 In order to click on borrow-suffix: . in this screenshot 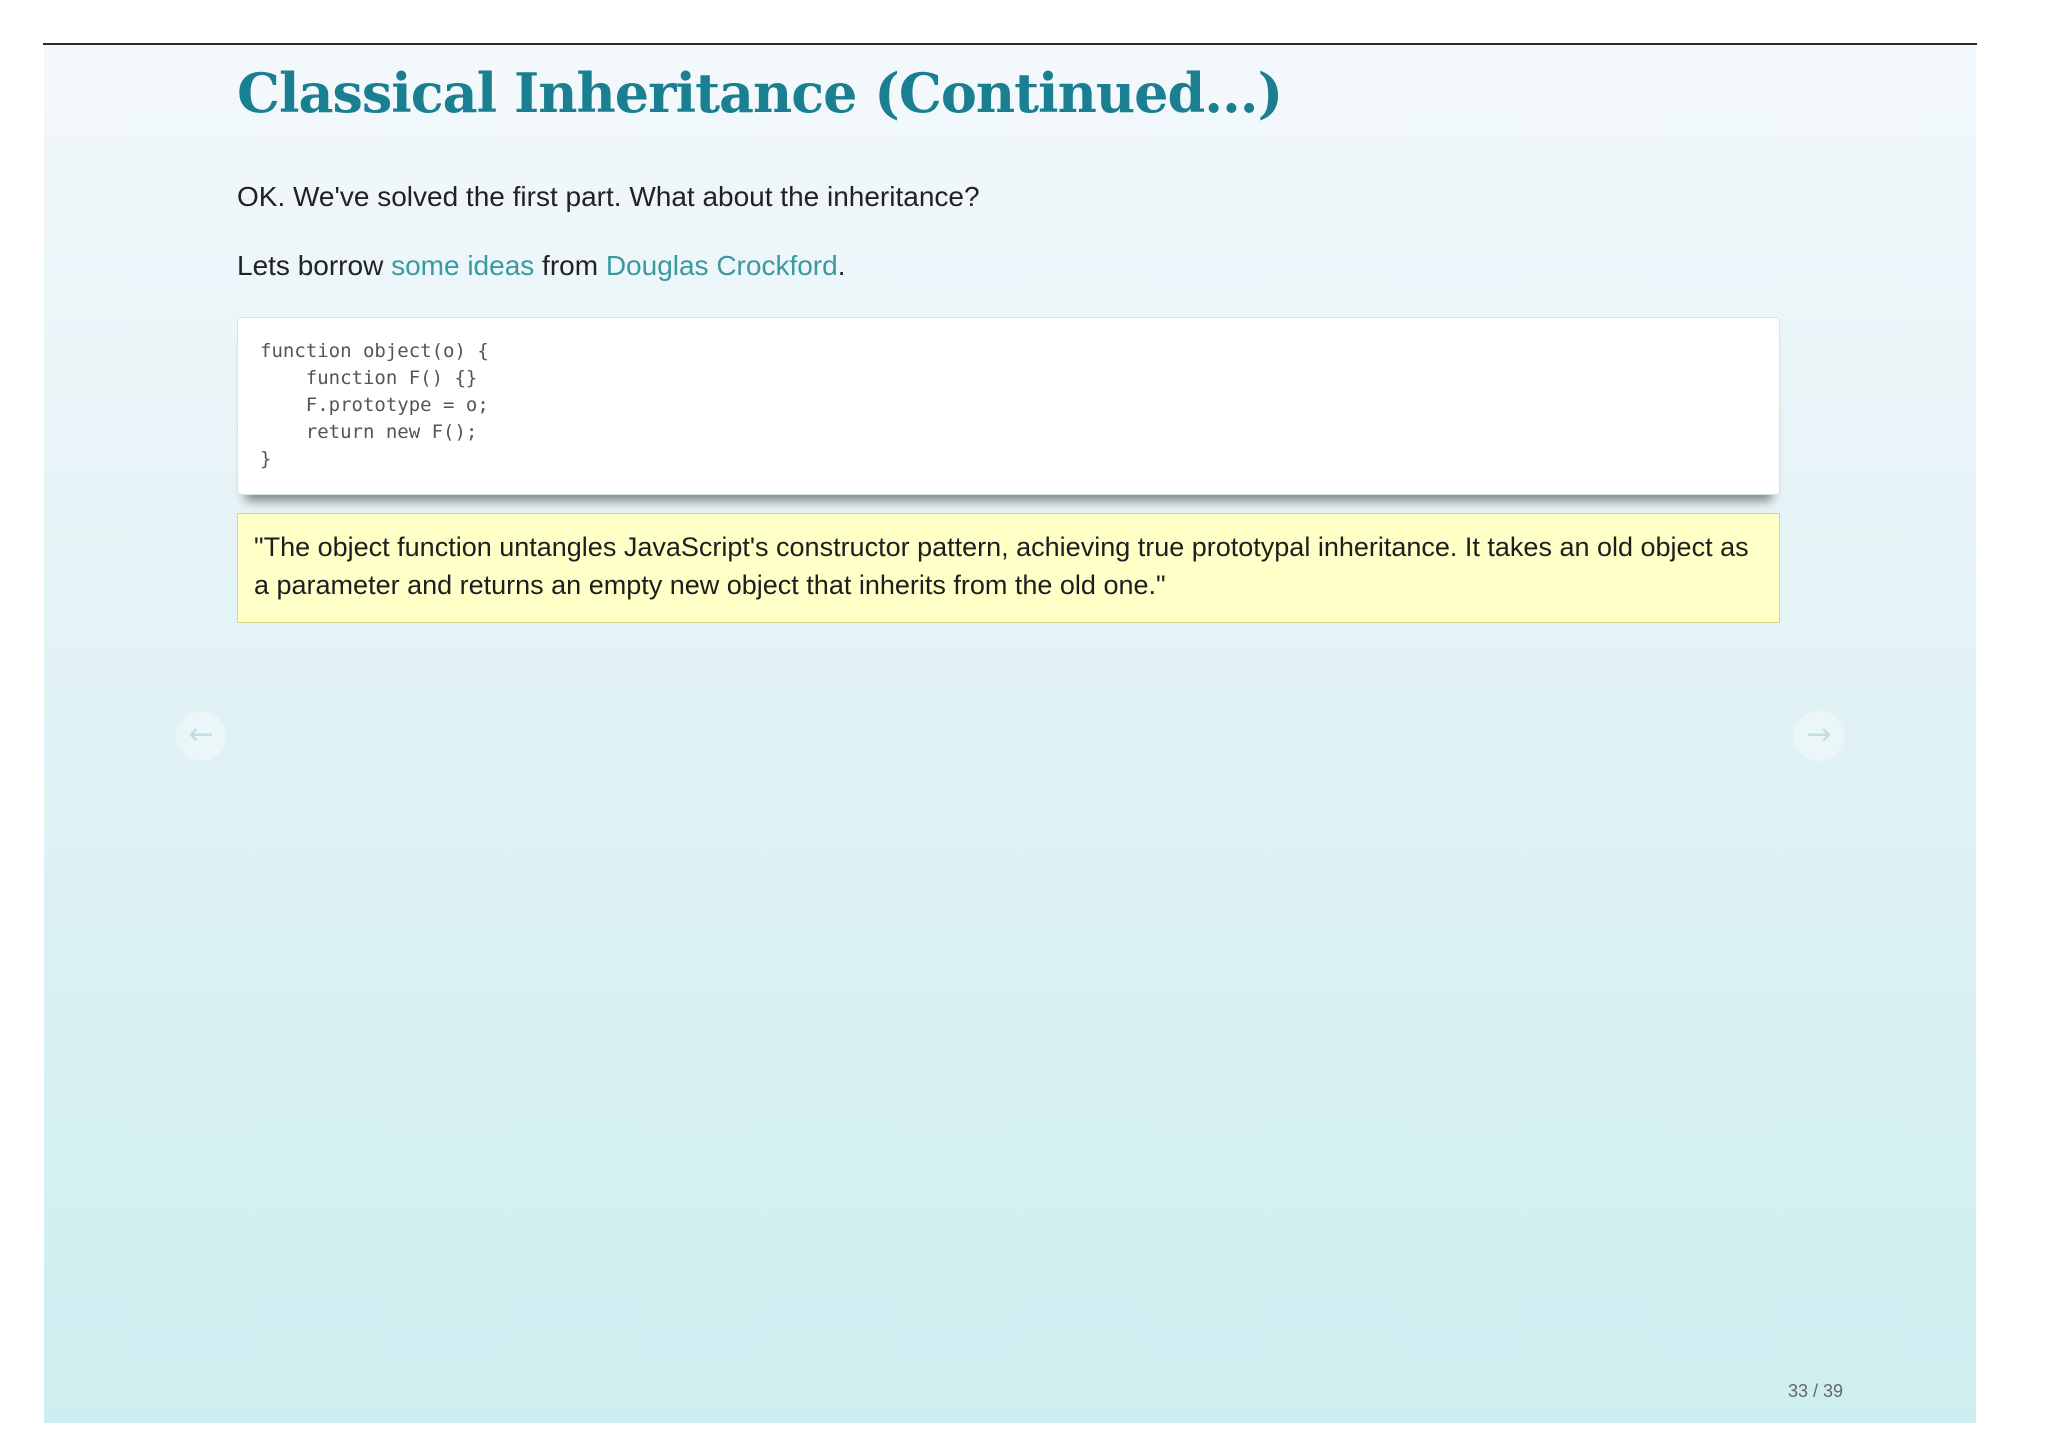, I will do `click(841, 265)`.